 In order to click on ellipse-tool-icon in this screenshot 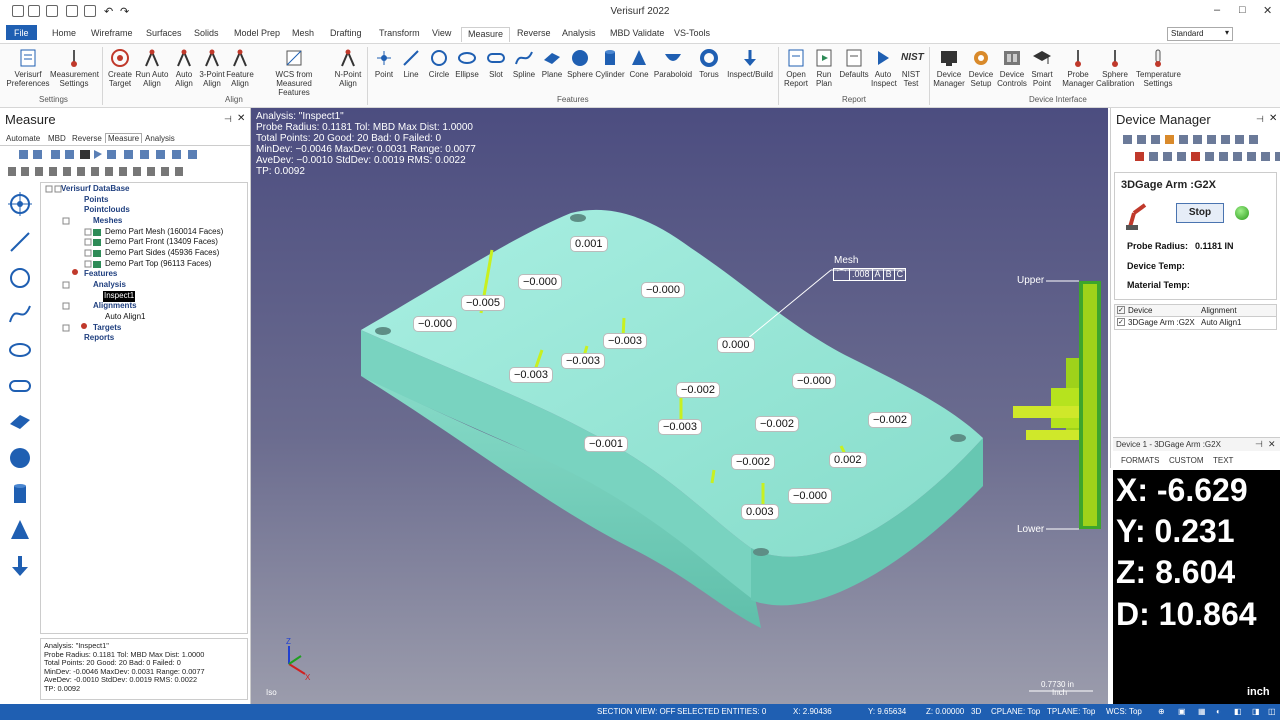, I will do `click(20, 350)`.